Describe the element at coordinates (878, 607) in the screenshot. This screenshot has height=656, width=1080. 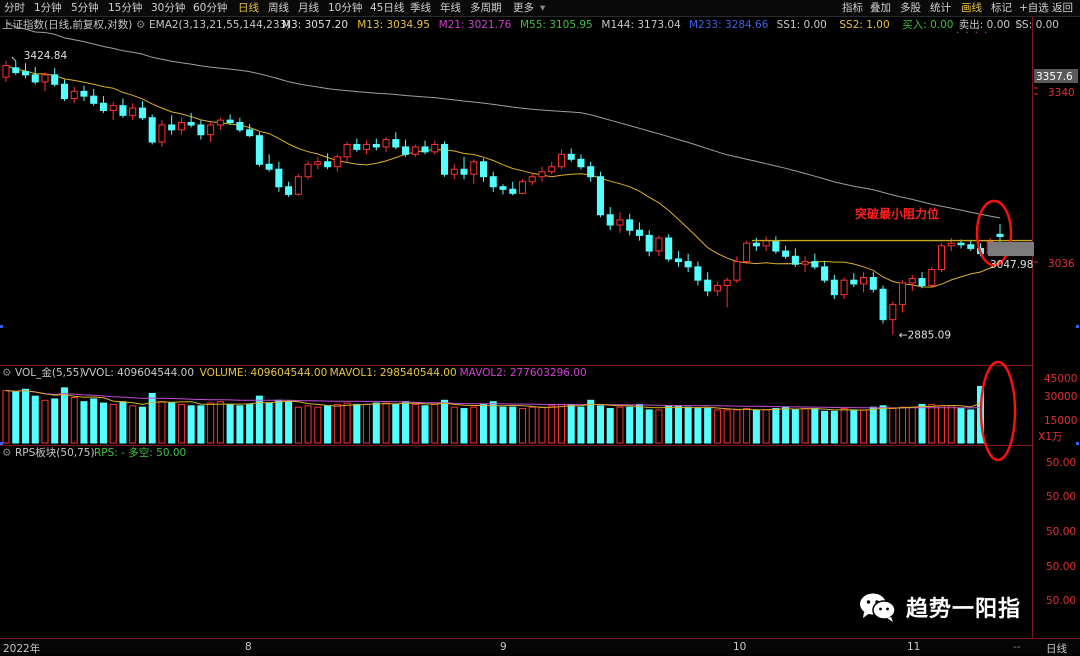
I see `wechat-icon` at that location.